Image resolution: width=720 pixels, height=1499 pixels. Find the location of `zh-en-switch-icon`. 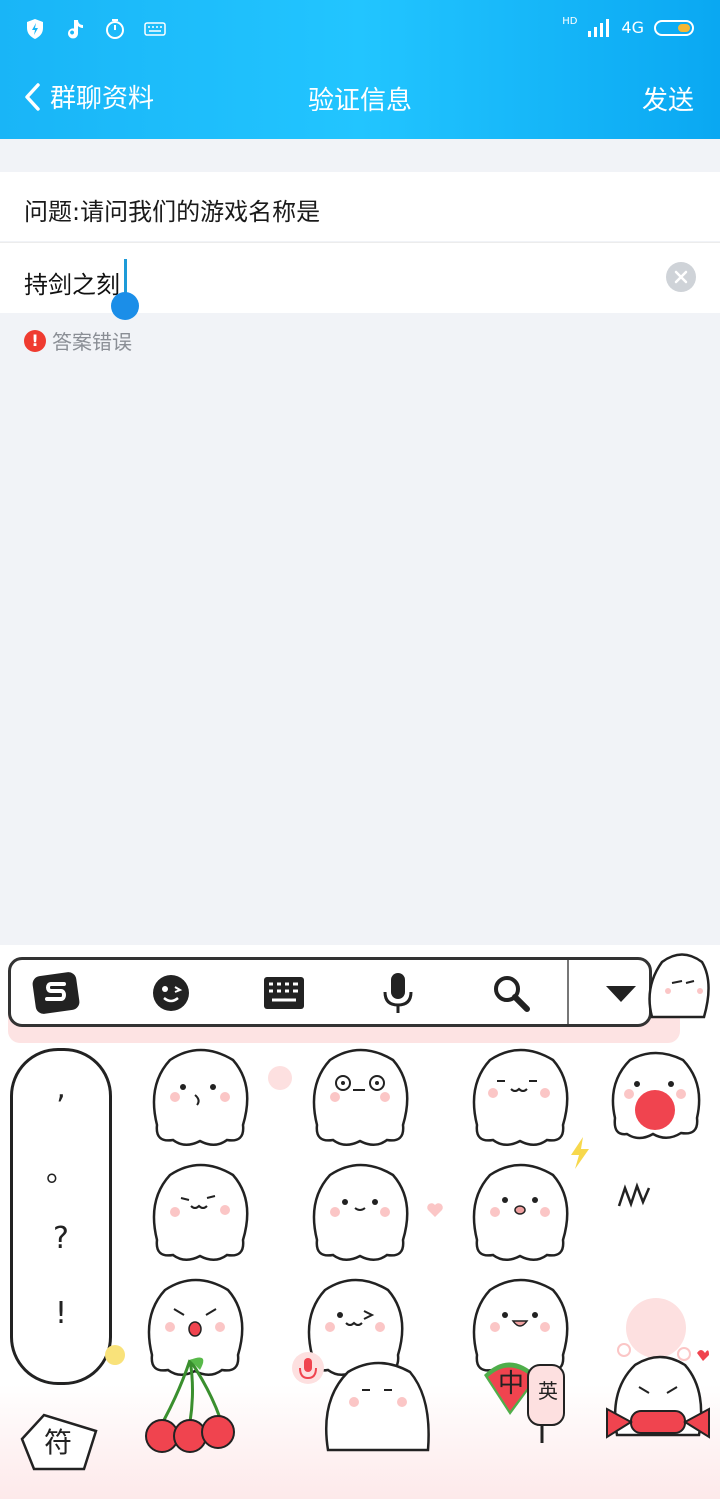

zh-en-switch-icon is located at coordinates (525, 1405).